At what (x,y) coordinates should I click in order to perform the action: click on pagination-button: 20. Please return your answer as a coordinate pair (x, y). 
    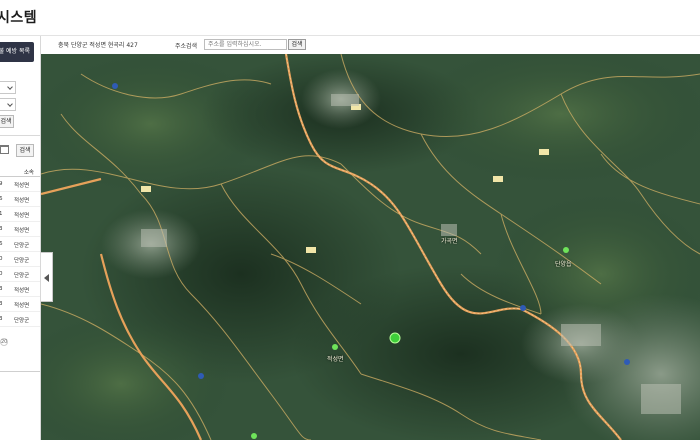
    Looking at the image, I should click on (4, 342).